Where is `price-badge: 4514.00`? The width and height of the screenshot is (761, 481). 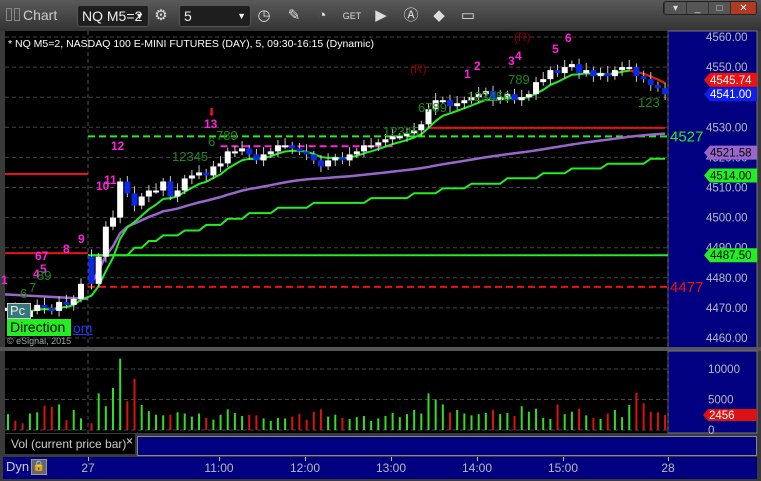
price-badge: 4514.00 is located at coordinates (730, 175).